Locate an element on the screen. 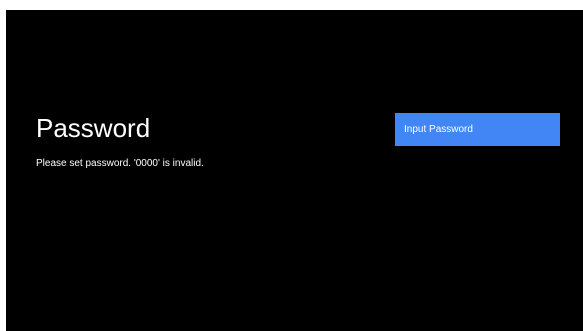 The height and width of the screenshot is (331, 583). password-message: Please set password. '0000' is invalid. is located at coordinates (120, 163).